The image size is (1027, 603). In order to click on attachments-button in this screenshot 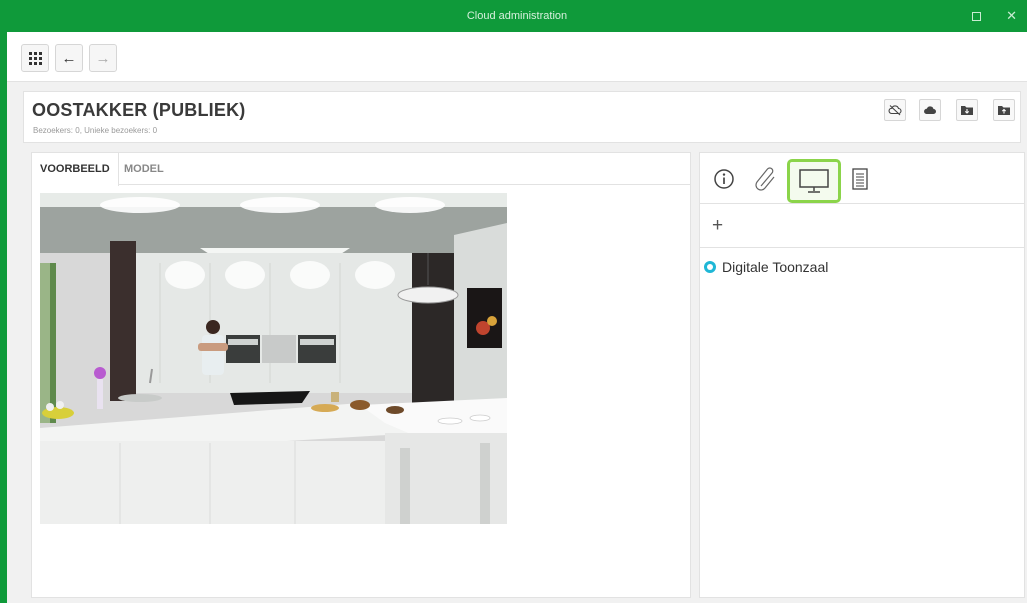, I will do `click(766, 179)`.